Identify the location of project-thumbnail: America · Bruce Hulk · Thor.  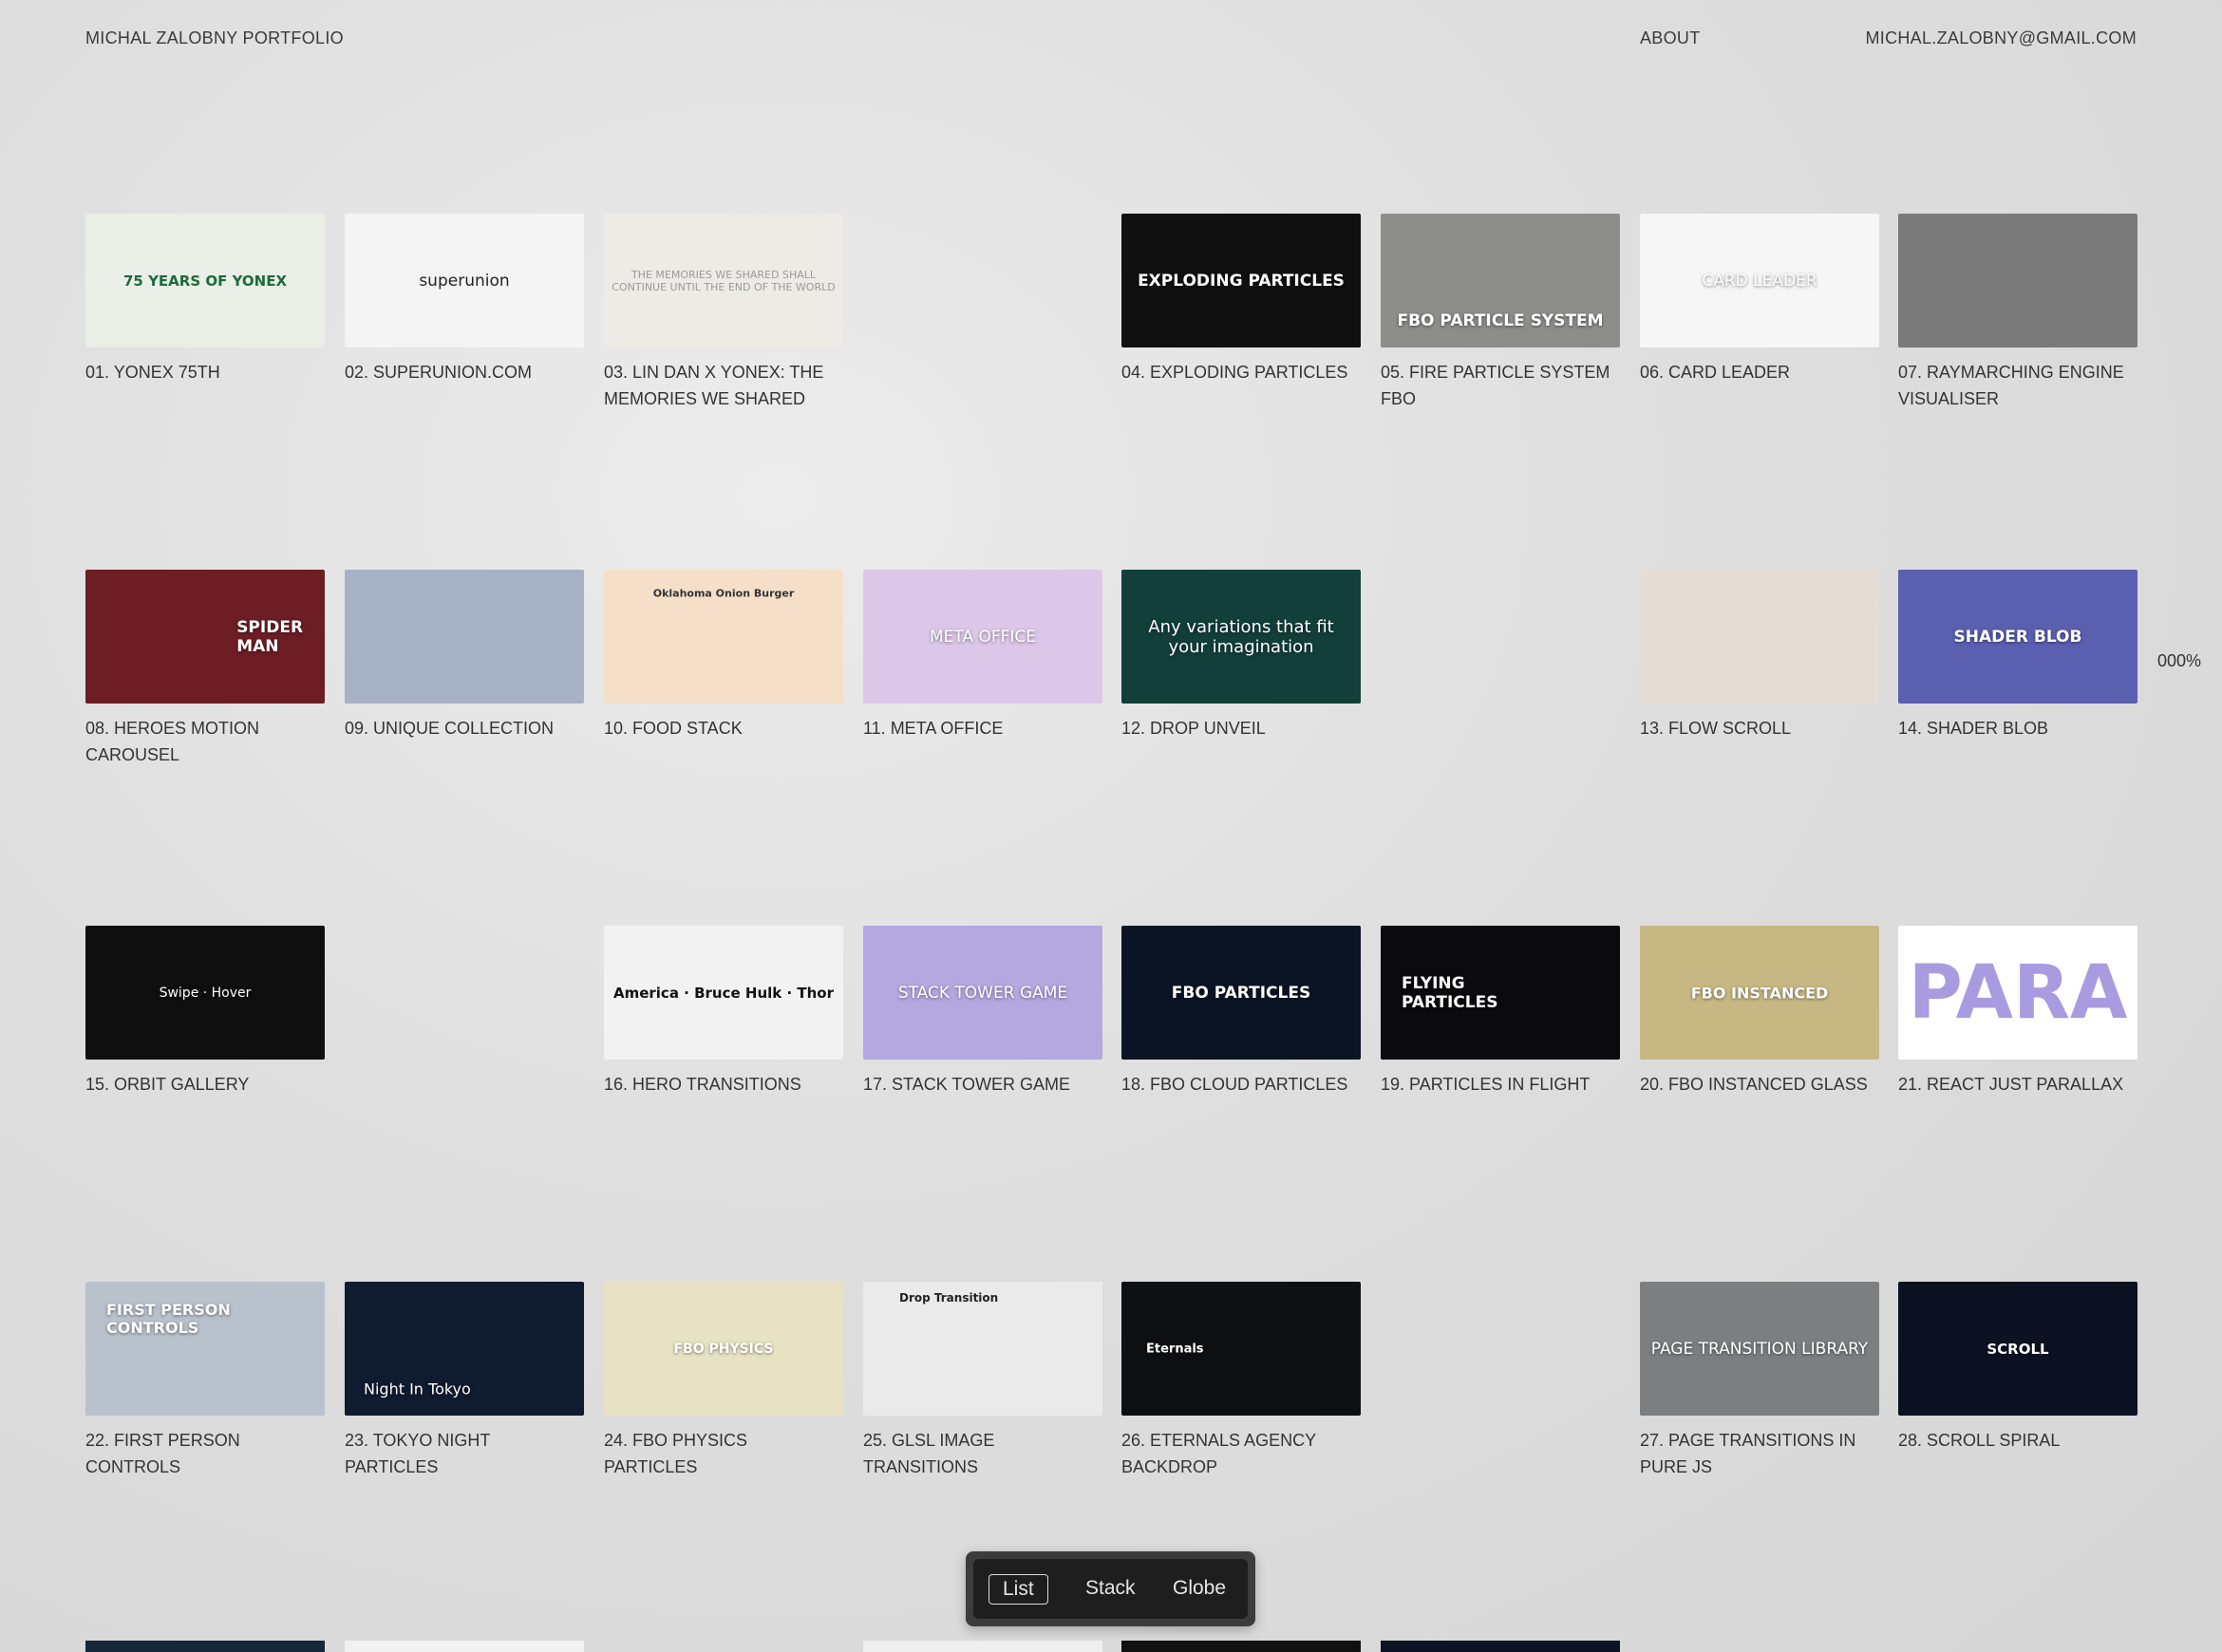
(723, 993).